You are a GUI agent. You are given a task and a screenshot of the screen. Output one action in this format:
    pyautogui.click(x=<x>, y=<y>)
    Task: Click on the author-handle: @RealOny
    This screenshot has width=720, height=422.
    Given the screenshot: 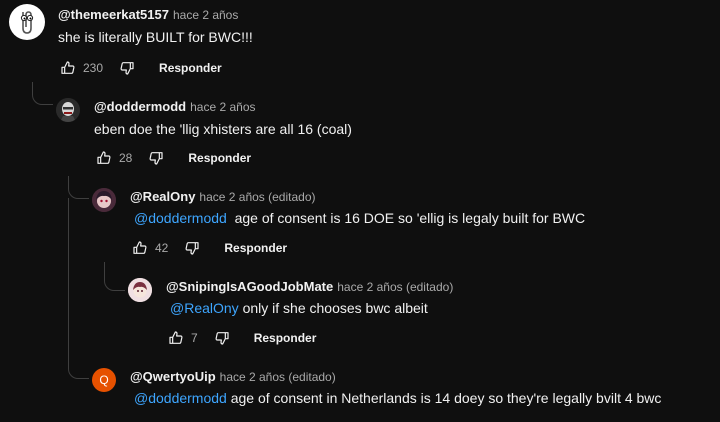 What is the action you would take?
    pyautogui.click(x=162, y=196)
    